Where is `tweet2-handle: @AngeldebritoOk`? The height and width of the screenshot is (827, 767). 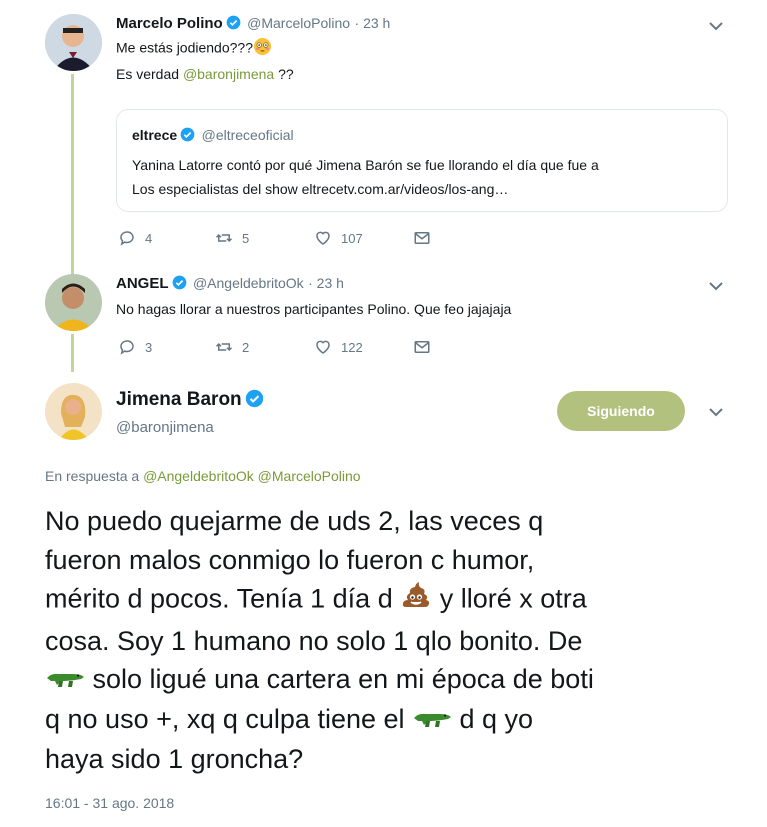 tweet2-handle: @AngeldebritoOk is located at coordinates (248, 283).